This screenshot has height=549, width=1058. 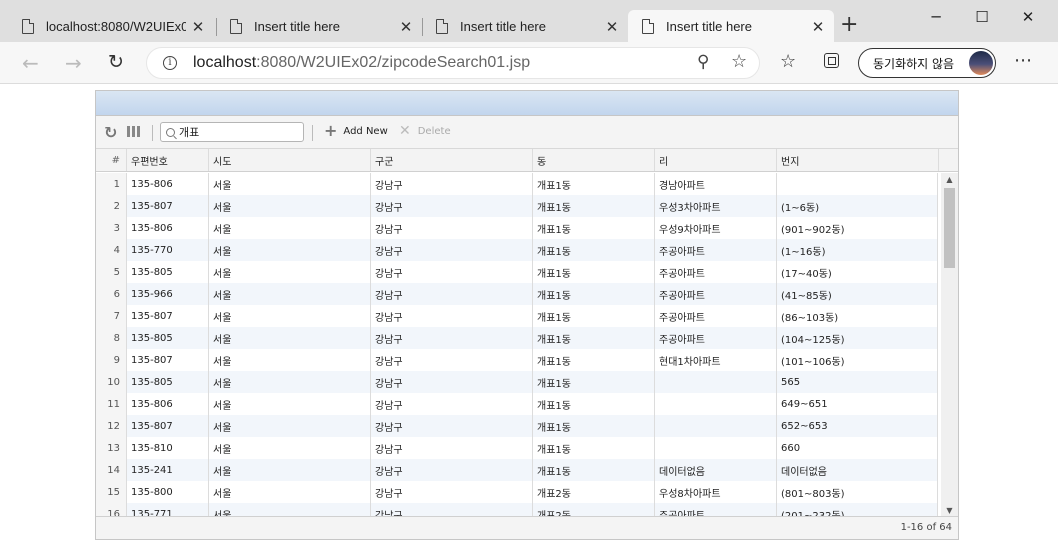 What do you see at coordinates (594, 160) in the screenshot?
I see `header-col-dong: 동` at bounding box center [594, 160].